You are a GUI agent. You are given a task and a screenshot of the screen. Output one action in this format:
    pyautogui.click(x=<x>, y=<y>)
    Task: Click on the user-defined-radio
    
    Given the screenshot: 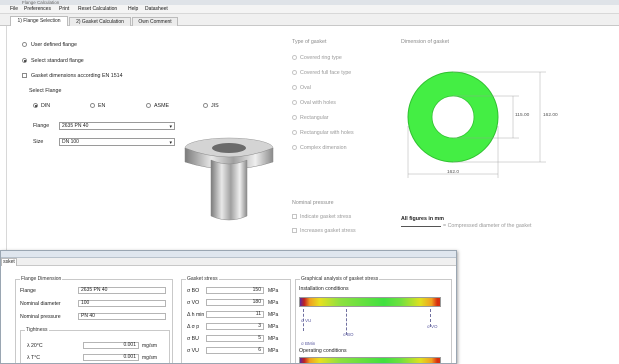 What is the action you would take?
    pyautogui.click(x=24, y=44)
    